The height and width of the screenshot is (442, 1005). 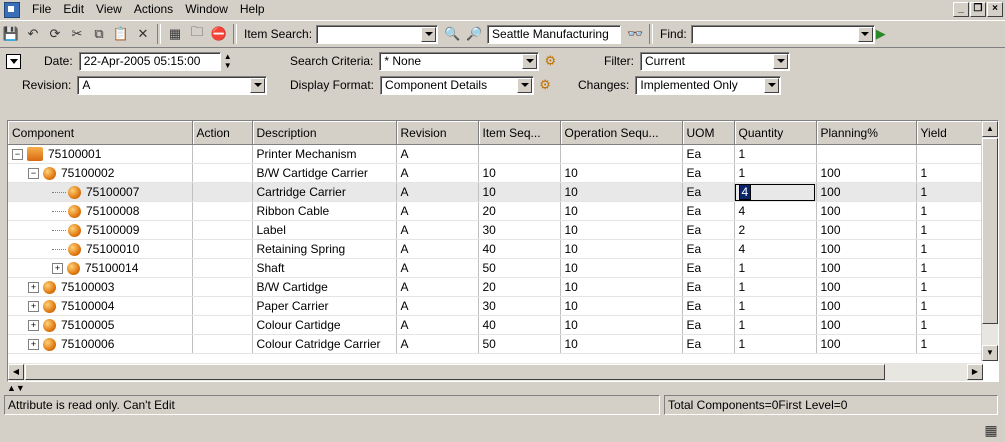 What do you see at coordinates (13, 61) in the screenshot?
I see `collapse-toggle-icon` at bounding box center [13, 61].